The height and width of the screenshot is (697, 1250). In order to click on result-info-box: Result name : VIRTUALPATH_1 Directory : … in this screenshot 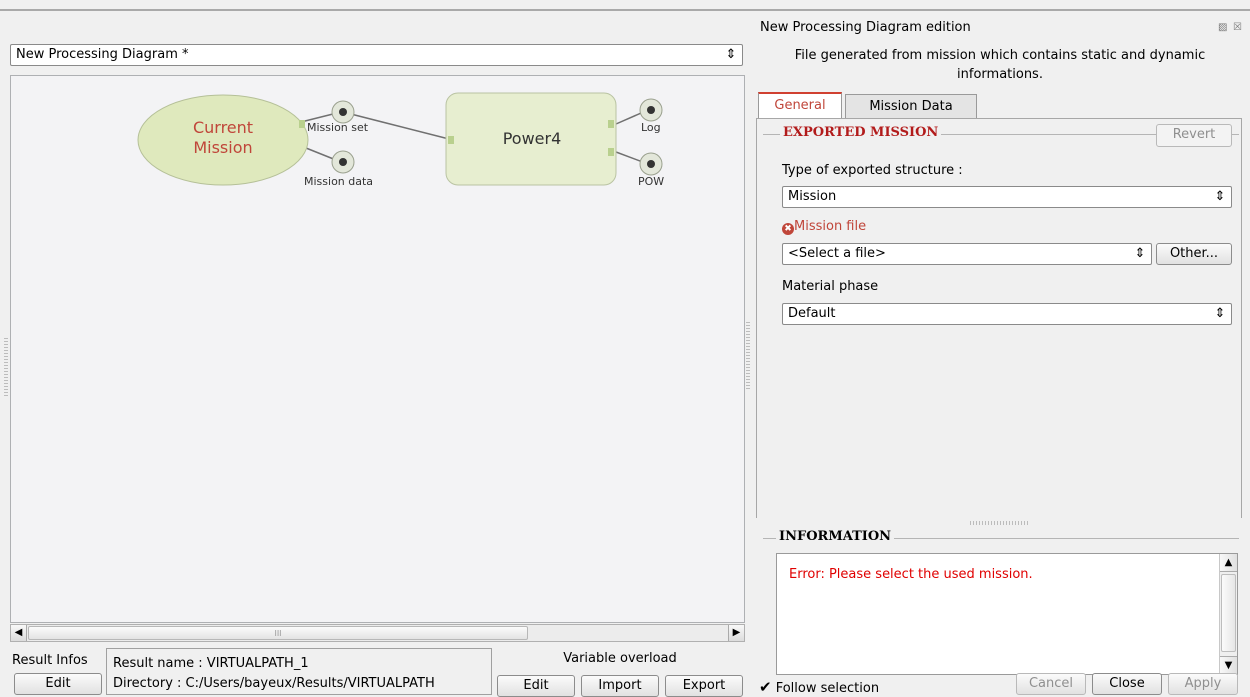, I will do `click(299, 671)`.